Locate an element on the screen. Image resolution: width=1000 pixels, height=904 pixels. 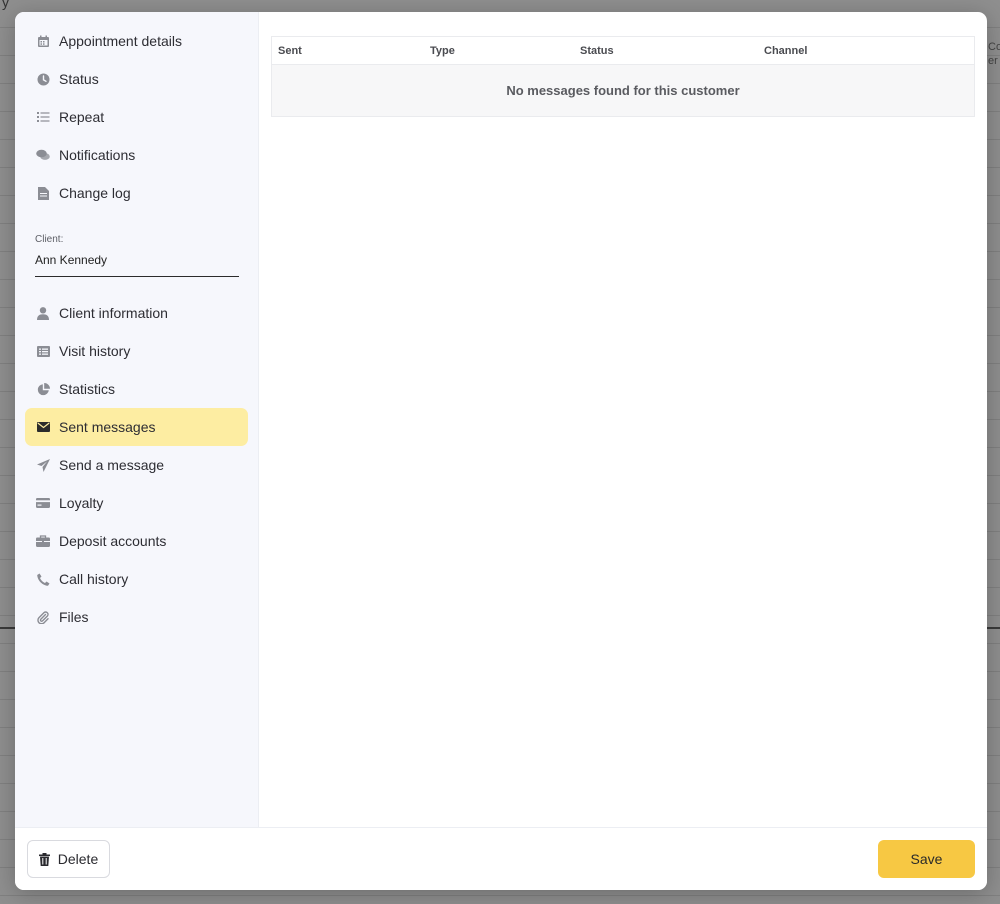
sidebar-item-repeat: Repeat is located at coordinates (136, 117).